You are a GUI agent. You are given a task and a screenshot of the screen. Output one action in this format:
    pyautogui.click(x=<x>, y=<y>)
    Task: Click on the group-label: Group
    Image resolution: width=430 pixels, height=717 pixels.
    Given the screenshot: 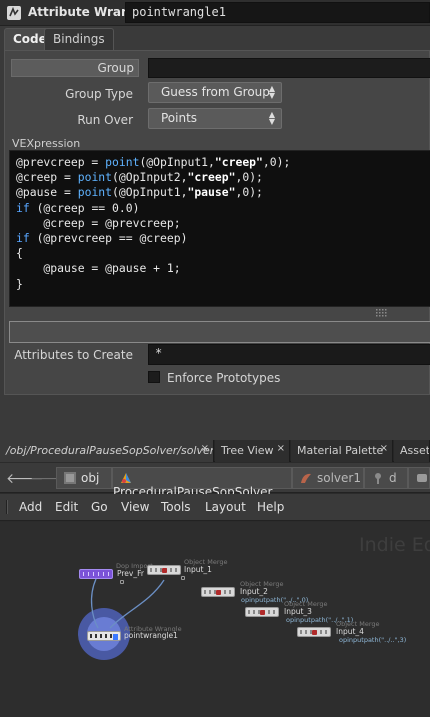 What is the action you would take?
    pyautogui.click(x=115, y=68)
    